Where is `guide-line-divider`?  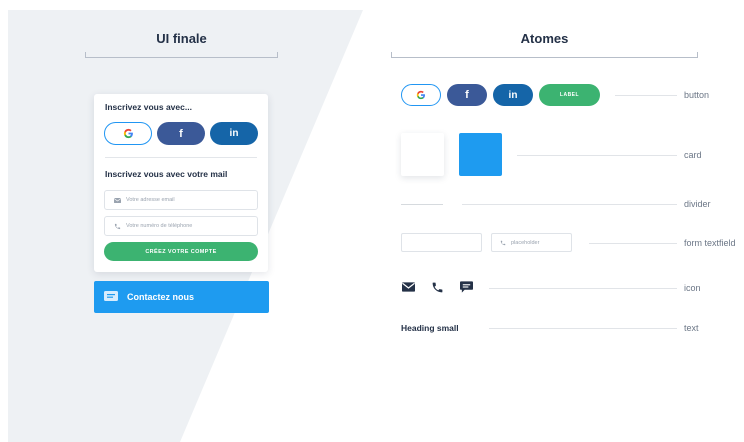 guide-line-divider is located at coordinates (569, 204).